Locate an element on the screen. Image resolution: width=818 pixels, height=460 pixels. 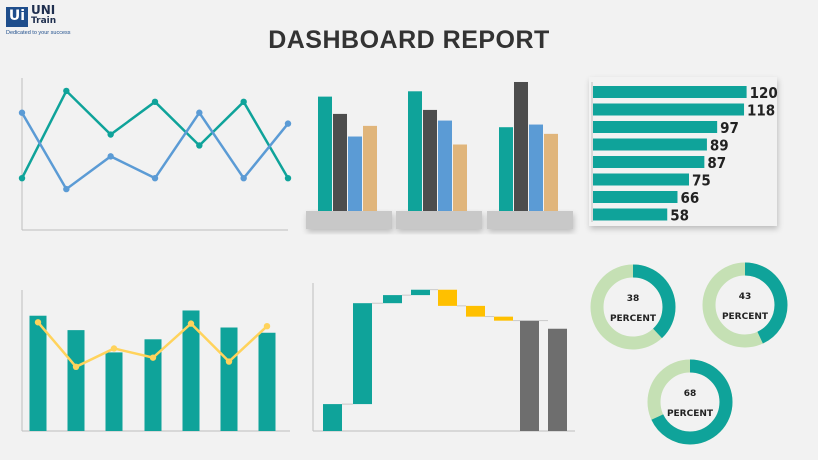
donut-value-label-3: 68 is located at coordinates (690, 394).